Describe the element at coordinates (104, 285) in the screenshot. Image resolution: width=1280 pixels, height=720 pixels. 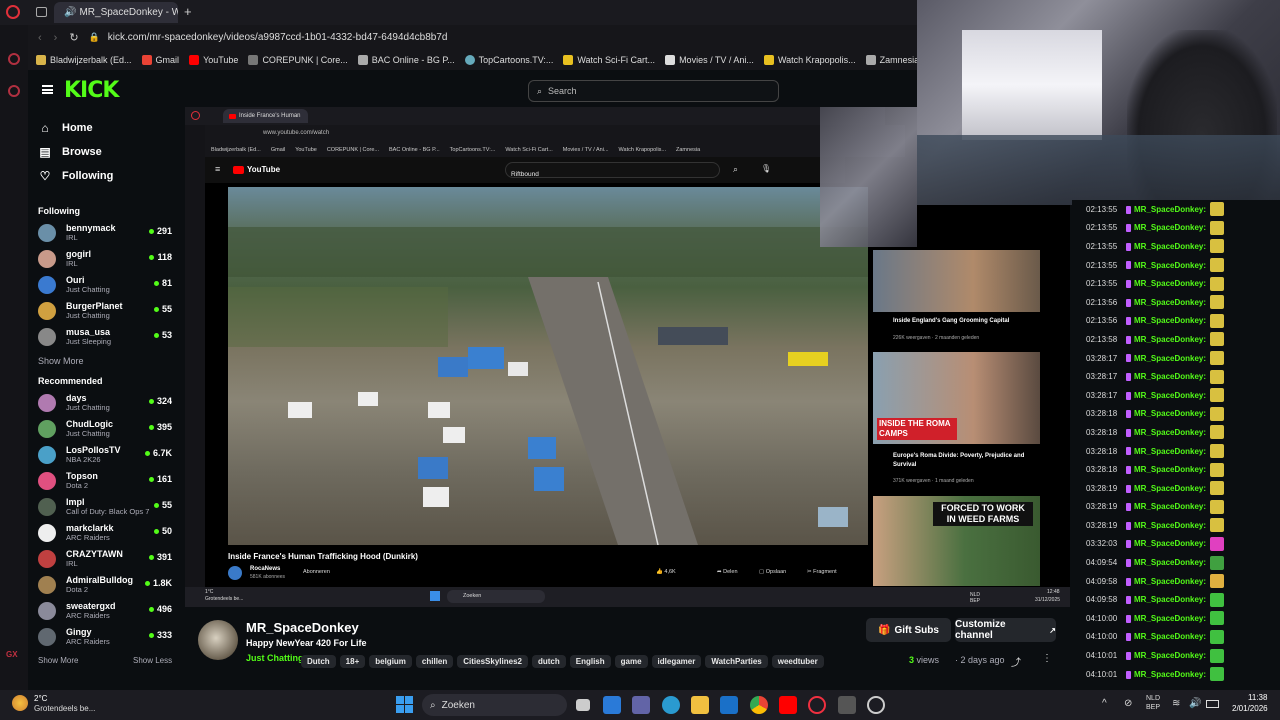
I see `channel-item: Ouri Just Chatting 81` at that location.